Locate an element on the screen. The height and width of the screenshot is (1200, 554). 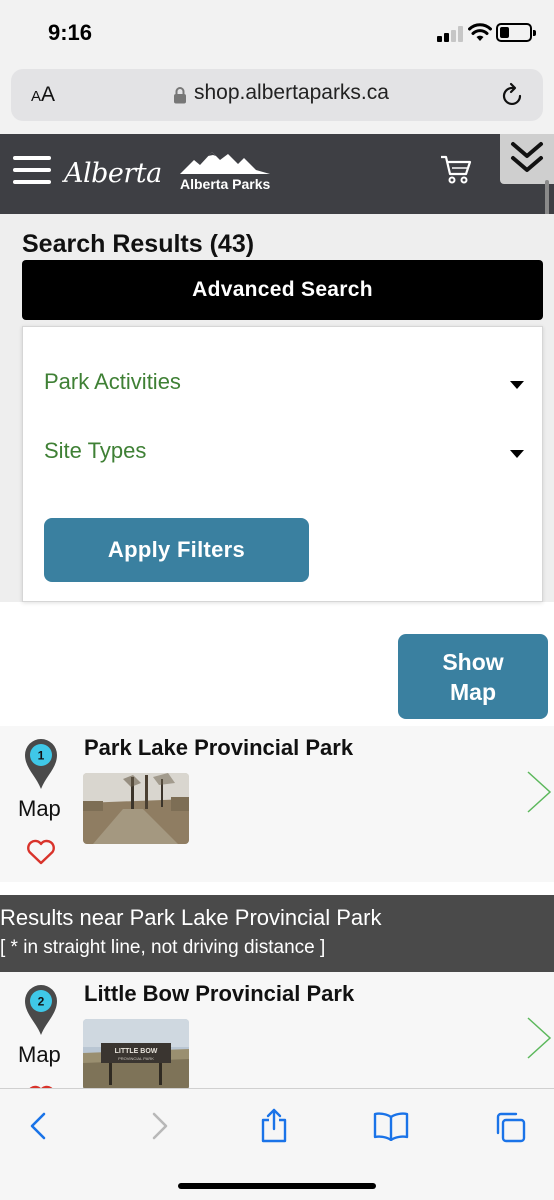
result-card: 1 Map Park Lake Provincial Park is located at coordinates (277, 804).